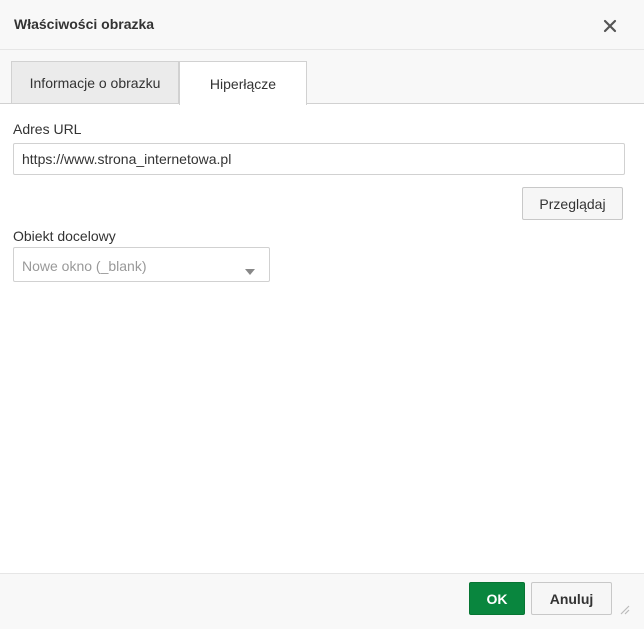  I want to click on browse-button: Przeglądaj, so click(572, 203).